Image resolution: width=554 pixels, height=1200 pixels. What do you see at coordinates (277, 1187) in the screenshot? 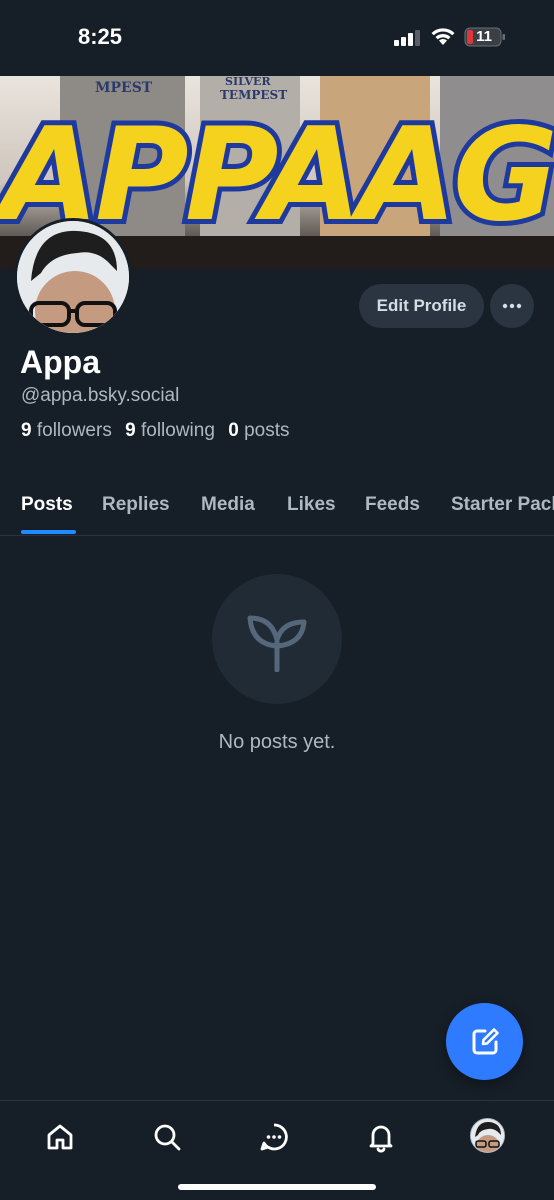
I see `home-indicator` at bounding box center [277, 1187].